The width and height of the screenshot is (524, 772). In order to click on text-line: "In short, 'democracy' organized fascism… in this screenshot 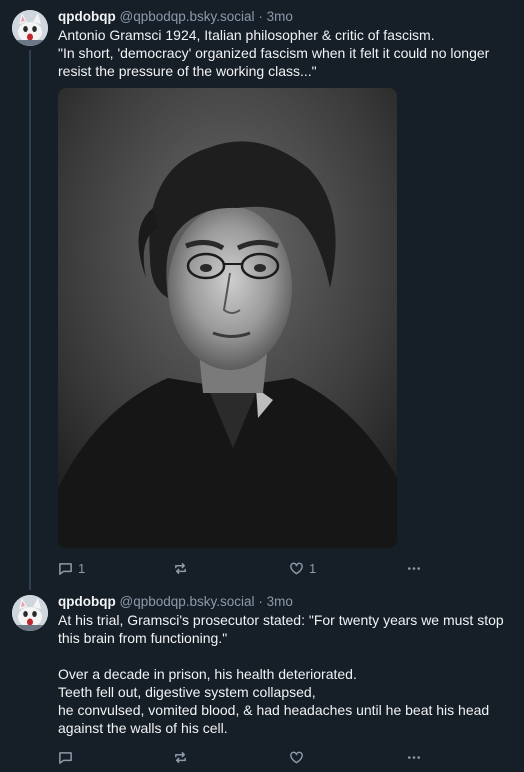, I will do `click(274, 53)`.